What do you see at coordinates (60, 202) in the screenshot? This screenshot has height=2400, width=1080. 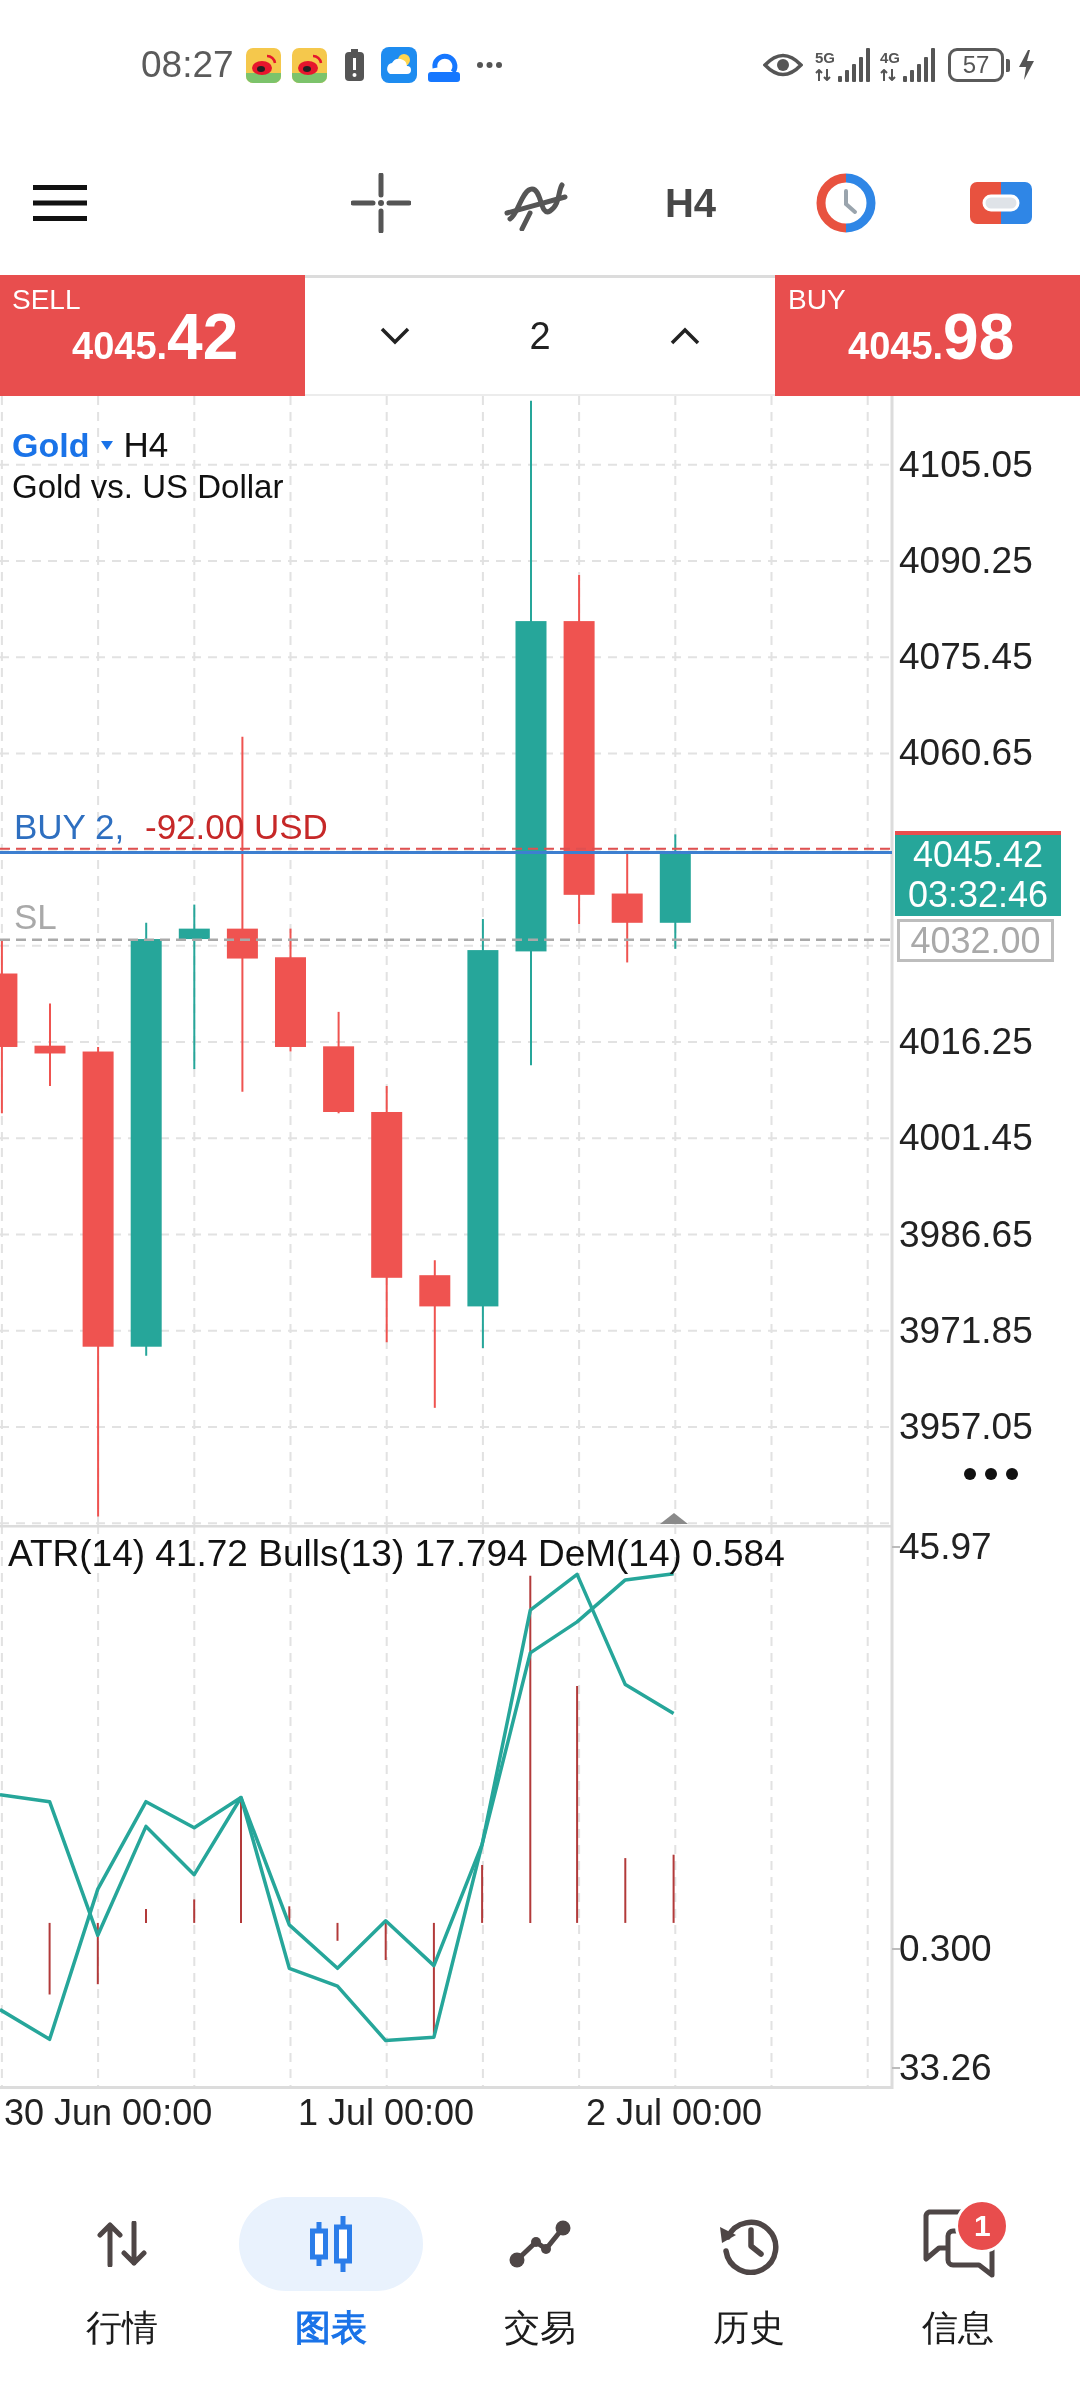 I see `menu-icon` at bounding box center [60, 202].